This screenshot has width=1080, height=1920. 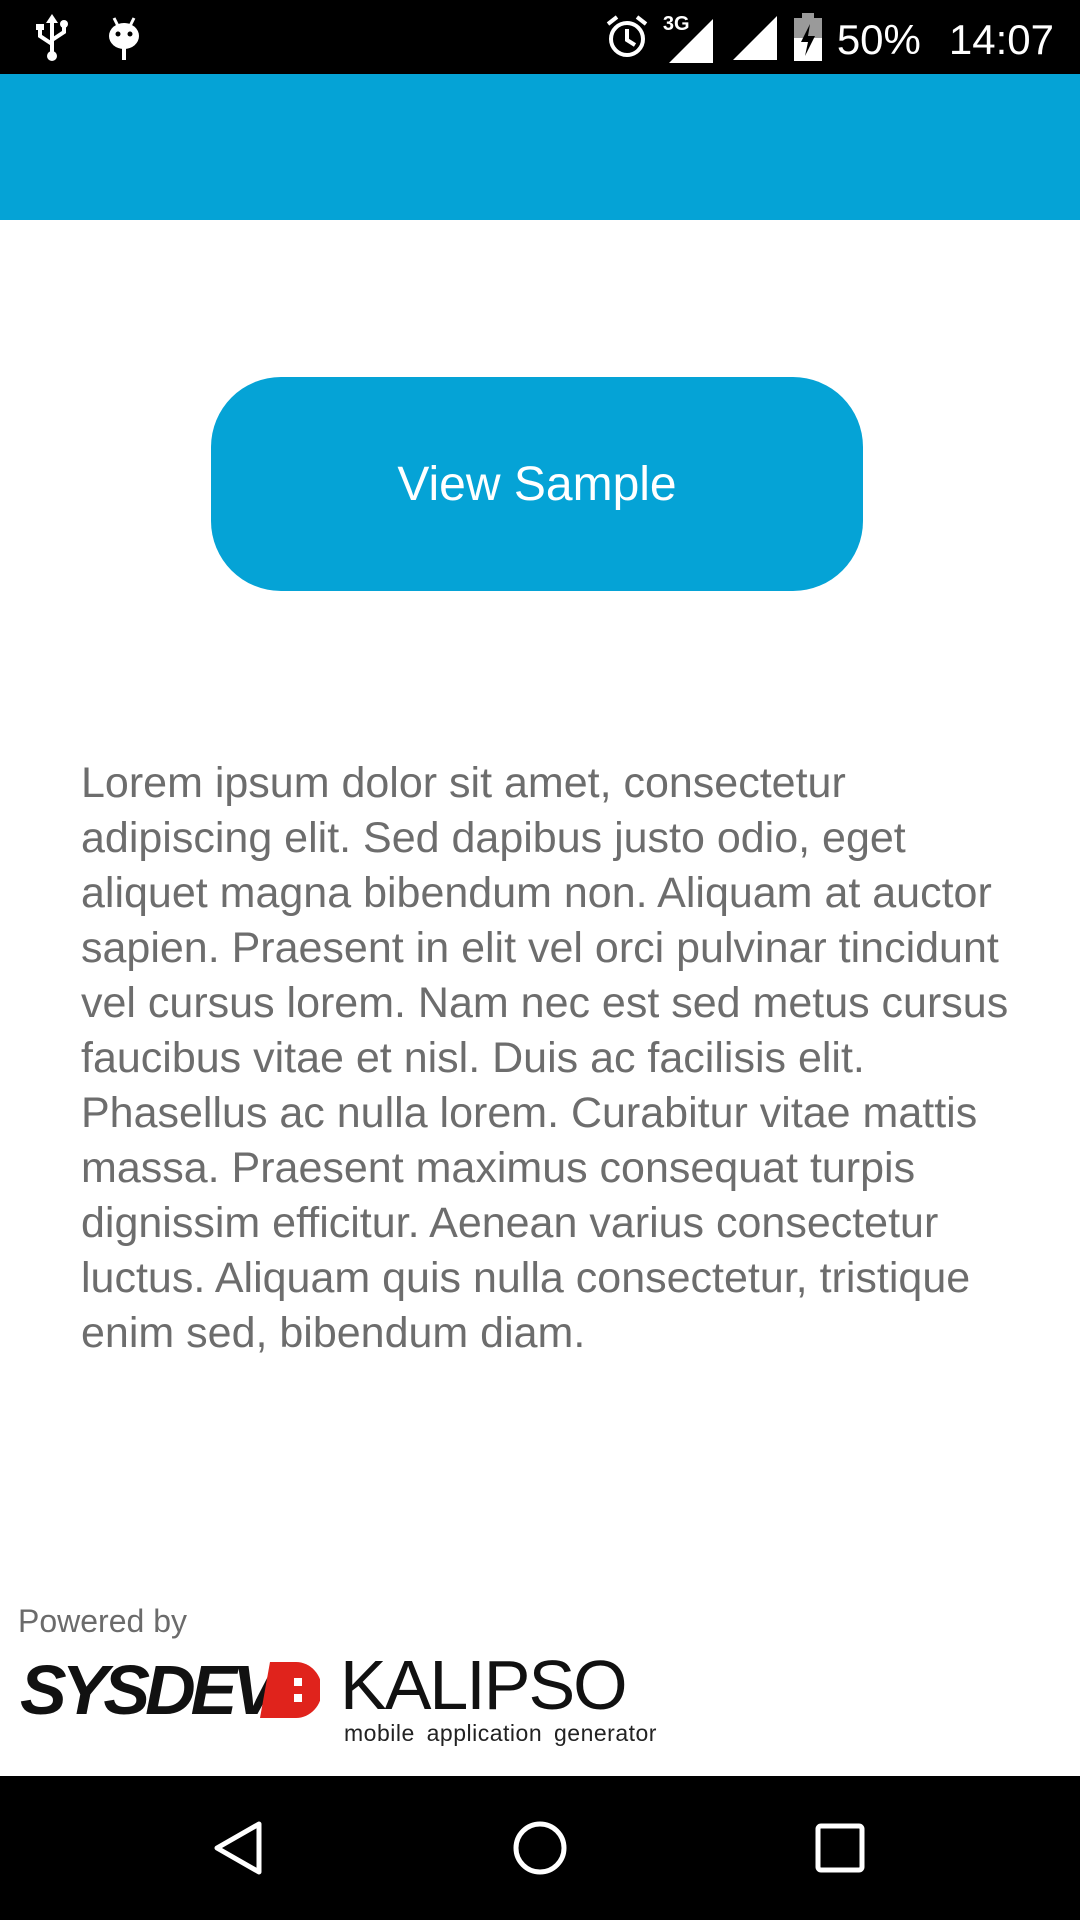 I want to click on kalipso-logo-text: KALIPSO, so click(x=484, y=1685).